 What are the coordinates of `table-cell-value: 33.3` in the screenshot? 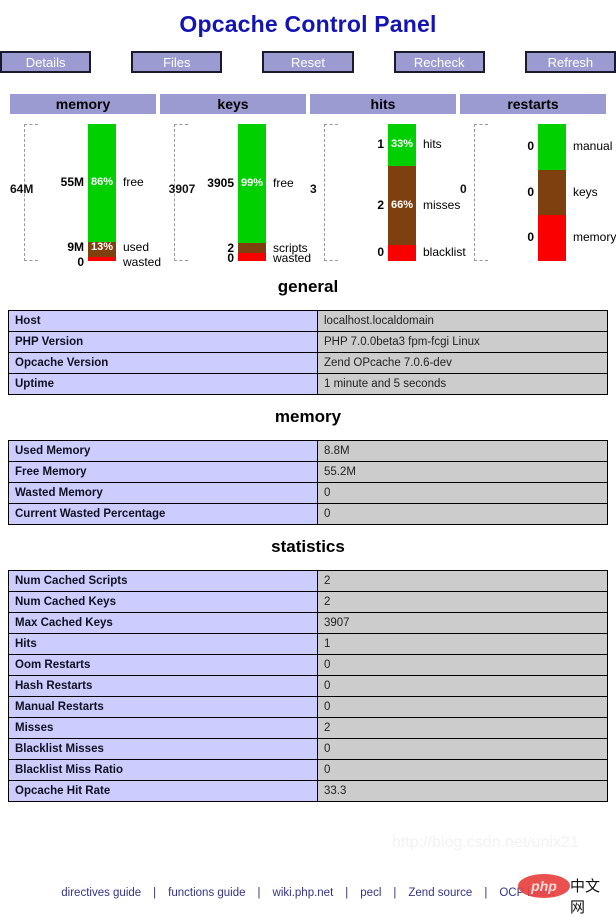 It's located at (462, 791).